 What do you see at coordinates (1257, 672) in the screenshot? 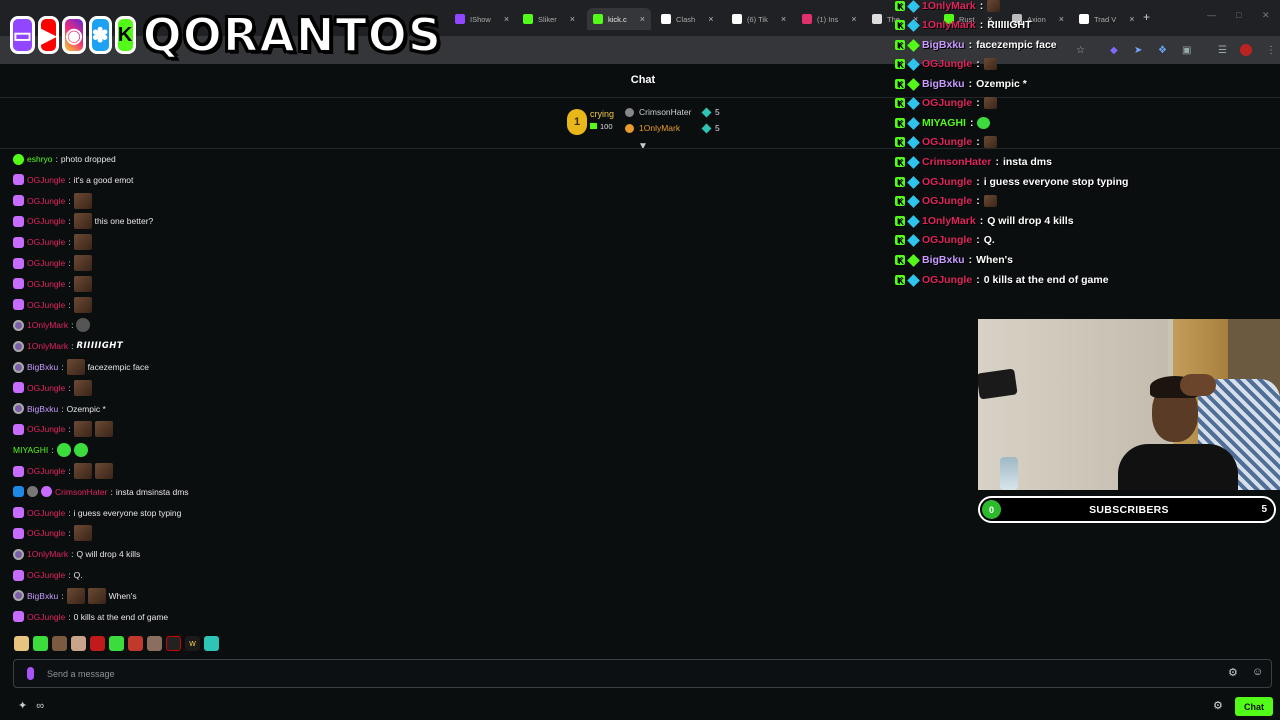
I see `emoji-icon: ☺` at bounding box center [1257, 672].